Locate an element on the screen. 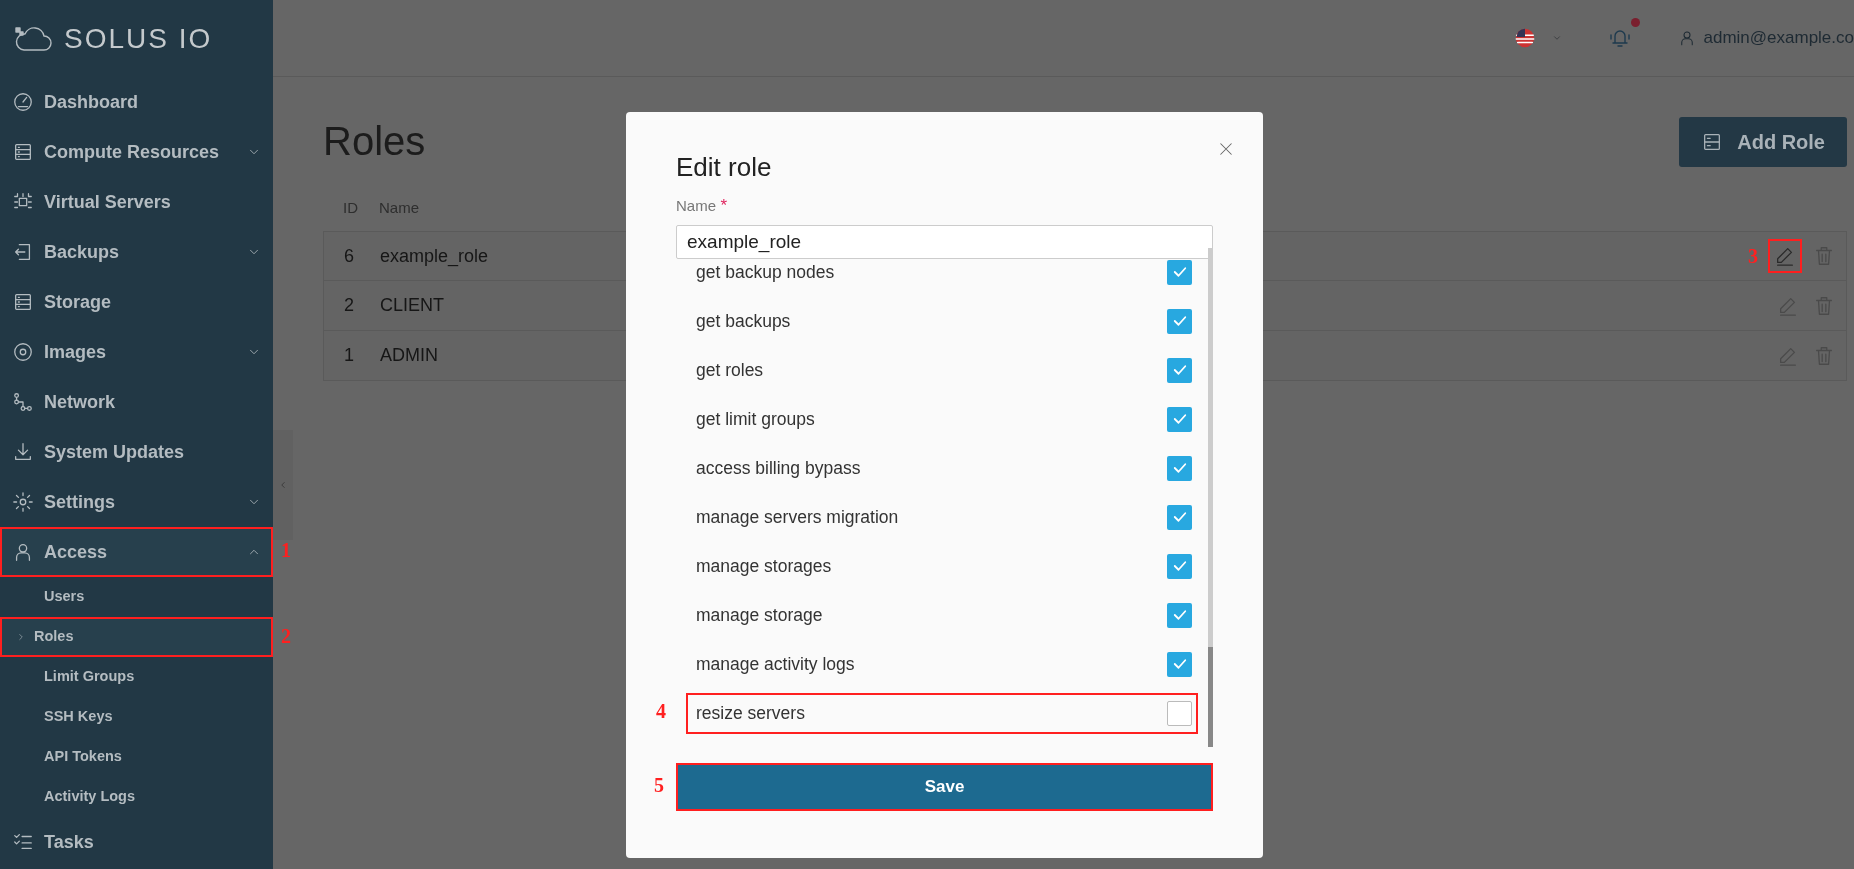 The height and width of the screenshot is (869, 1854). pencil-icon is located at coordinates (1785, 256).